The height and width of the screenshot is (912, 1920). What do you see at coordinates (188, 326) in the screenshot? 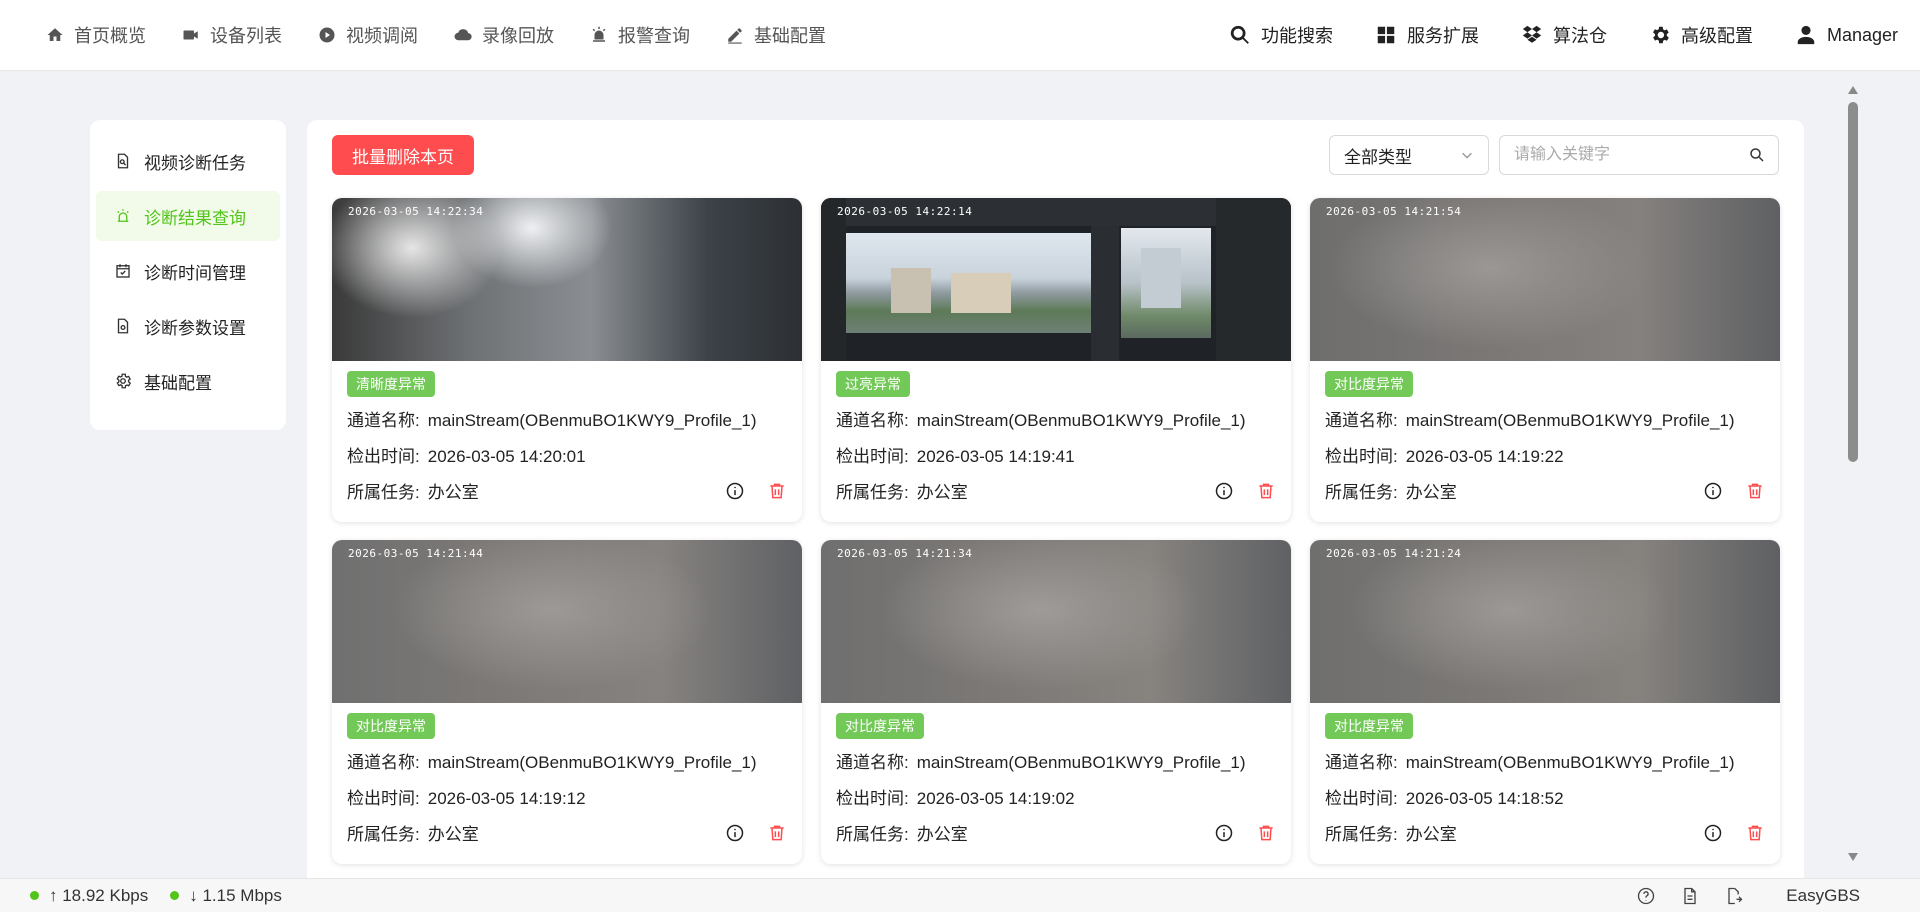
I see `sidebar-item-diagnosis-params: 诊断参数设置` at bounding box center [188, 326].